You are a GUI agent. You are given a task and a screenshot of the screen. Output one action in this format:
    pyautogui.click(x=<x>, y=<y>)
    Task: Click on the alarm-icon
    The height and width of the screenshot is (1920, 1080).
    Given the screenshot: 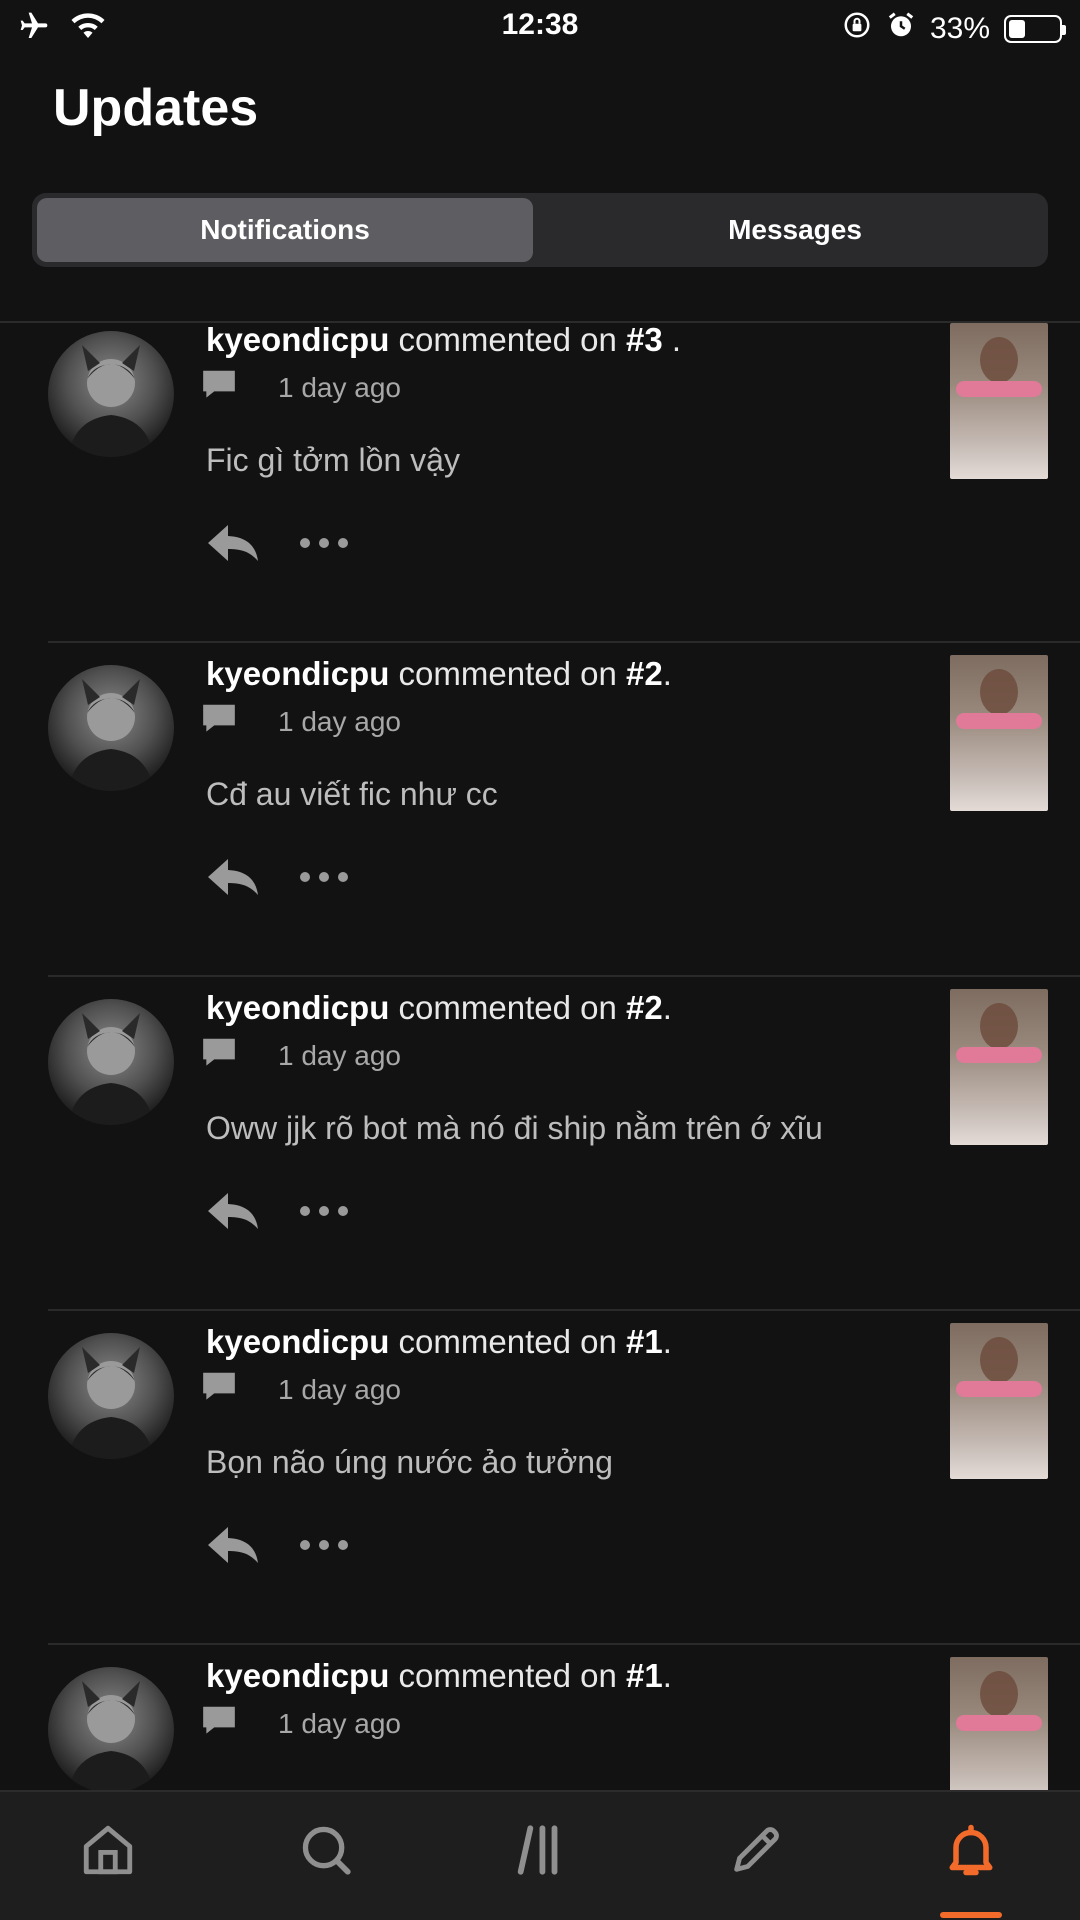 What is the action you would take?
    pyautogui.click(x=901, y=29)
    